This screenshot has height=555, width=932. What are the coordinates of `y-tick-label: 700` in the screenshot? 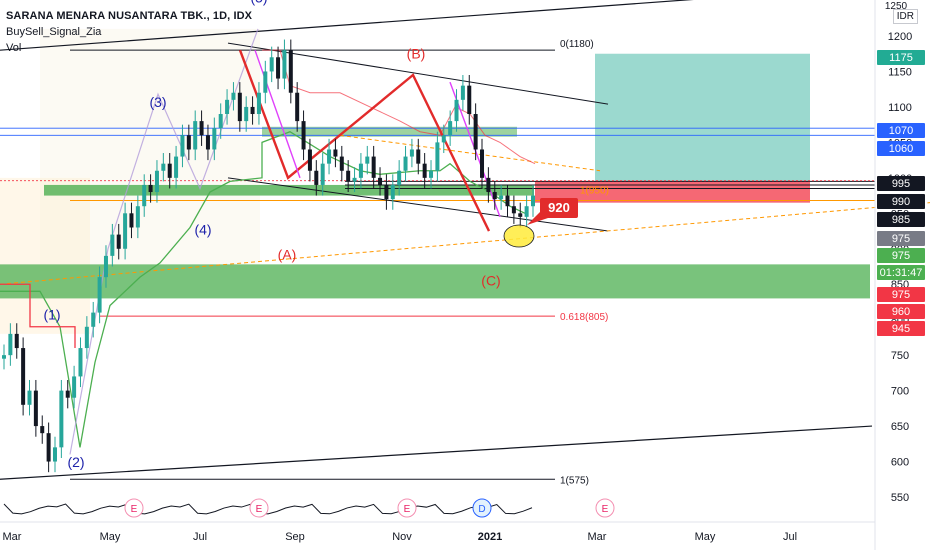 It's located at (900, 392).